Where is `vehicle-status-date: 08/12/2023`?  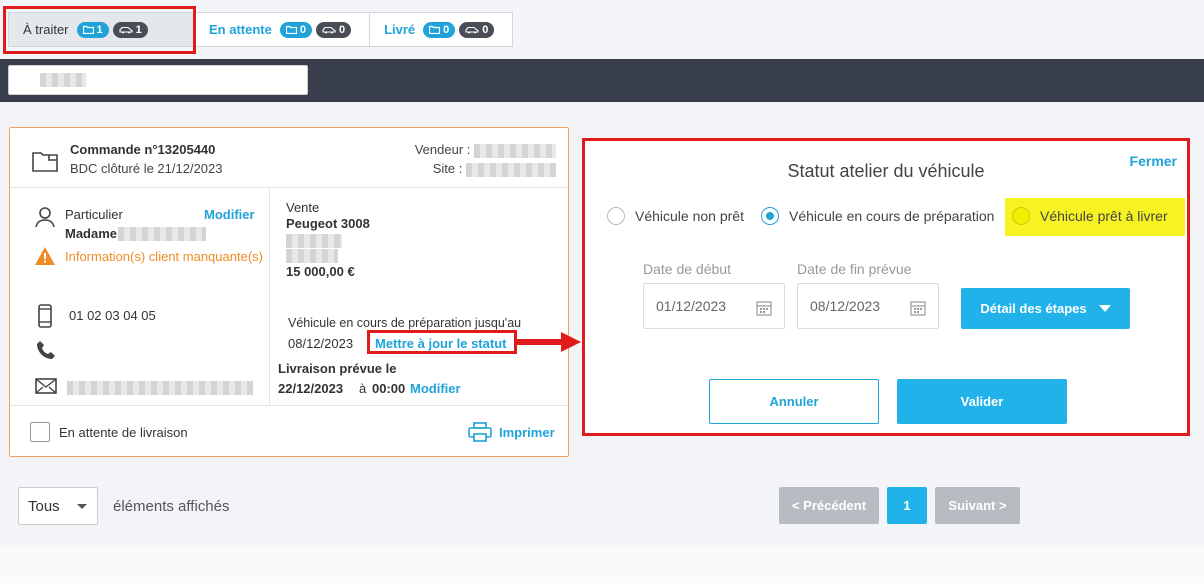 vehicle-status-date: 08/12/2023 is located at coordinates (321, 343).